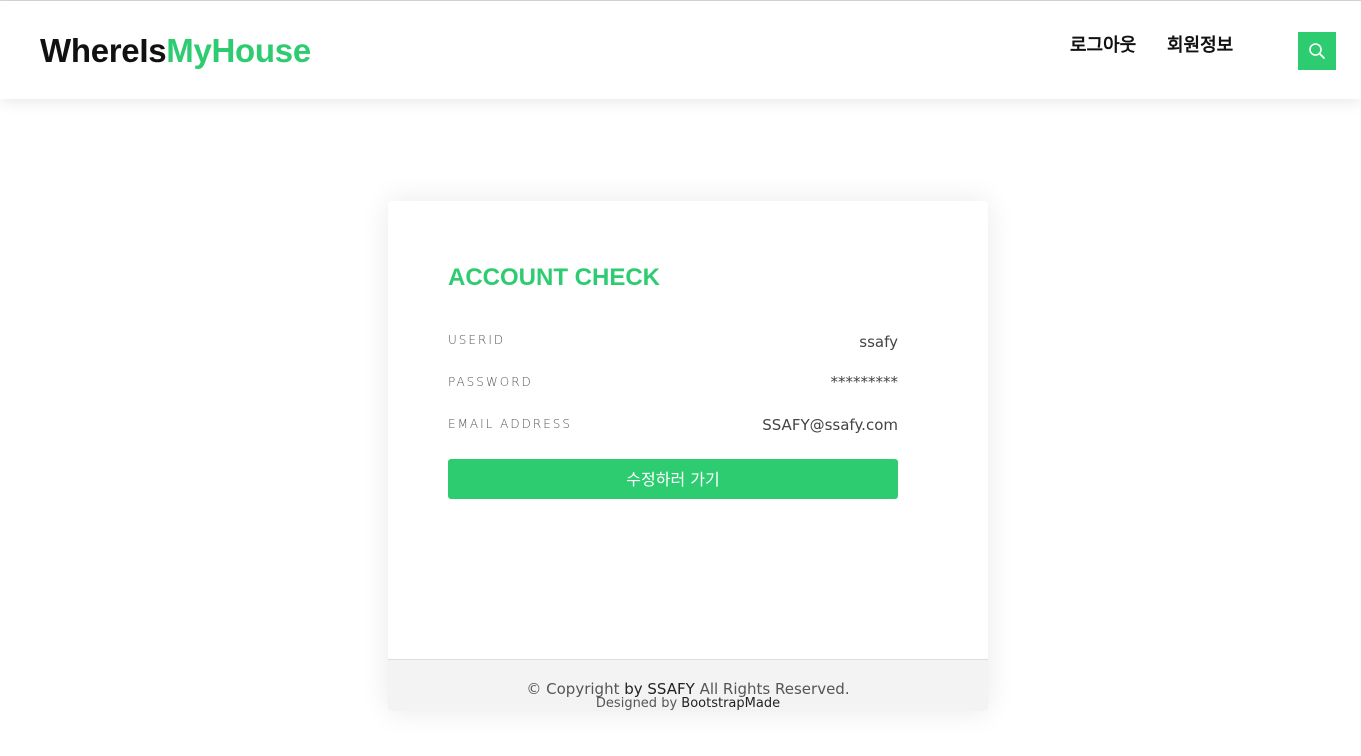 Image resolution: width=1361 pixels, height=756 pixels. What do you see at coordinates (830, 425) in the screenshot?
I see `email-value: SSAFY@ssafy.com` at bounding box center [830, 425].